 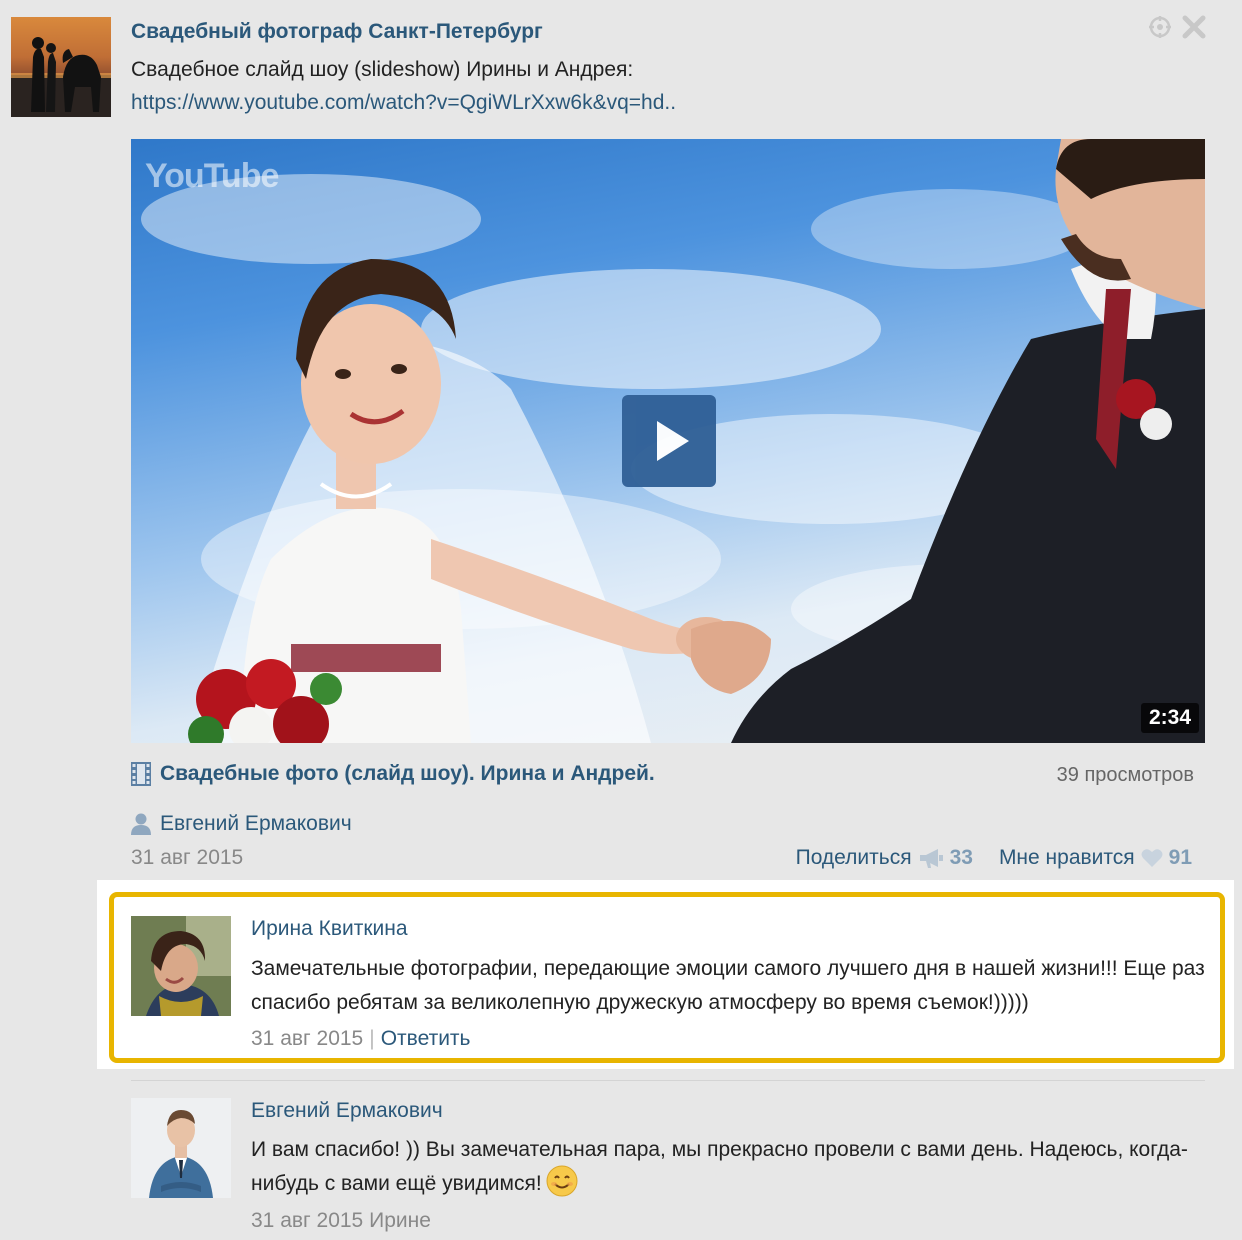 I want to click on film-icon, so click(x=141, y=774).